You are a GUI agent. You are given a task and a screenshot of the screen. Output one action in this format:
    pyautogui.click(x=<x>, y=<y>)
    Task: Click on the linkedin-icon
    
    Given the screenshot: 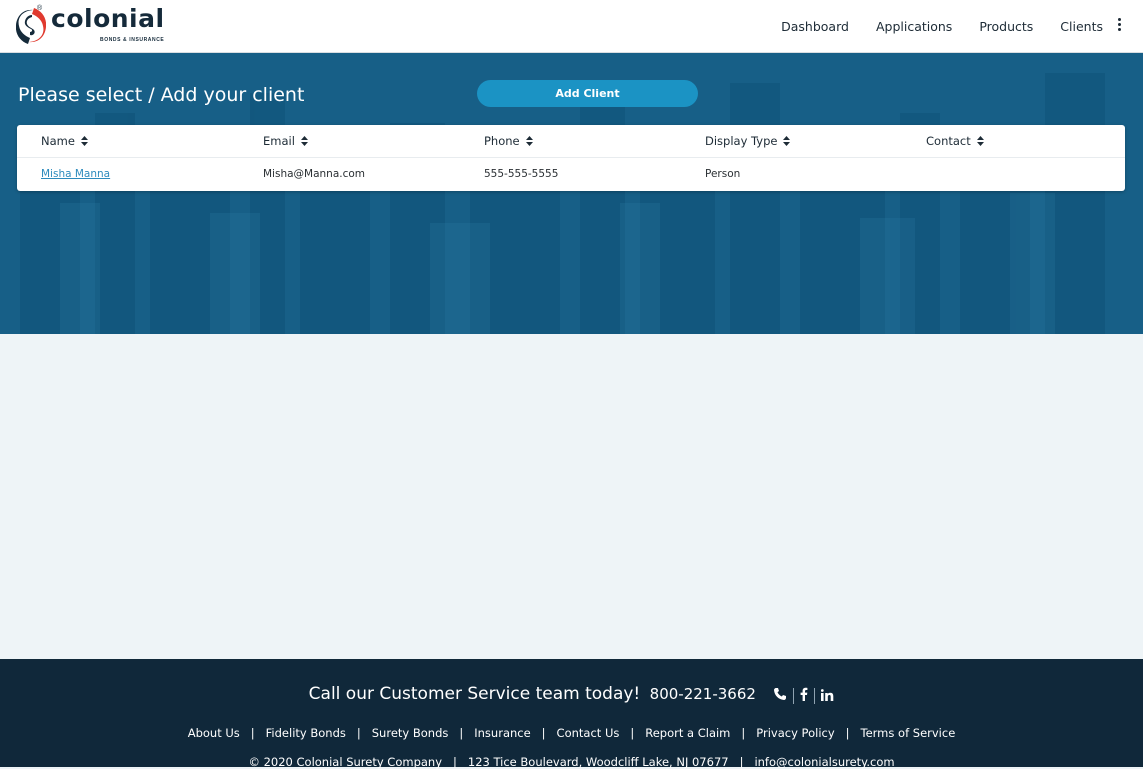 What is the action you would take?
    pyautogui.click(x=827, y=696)
    